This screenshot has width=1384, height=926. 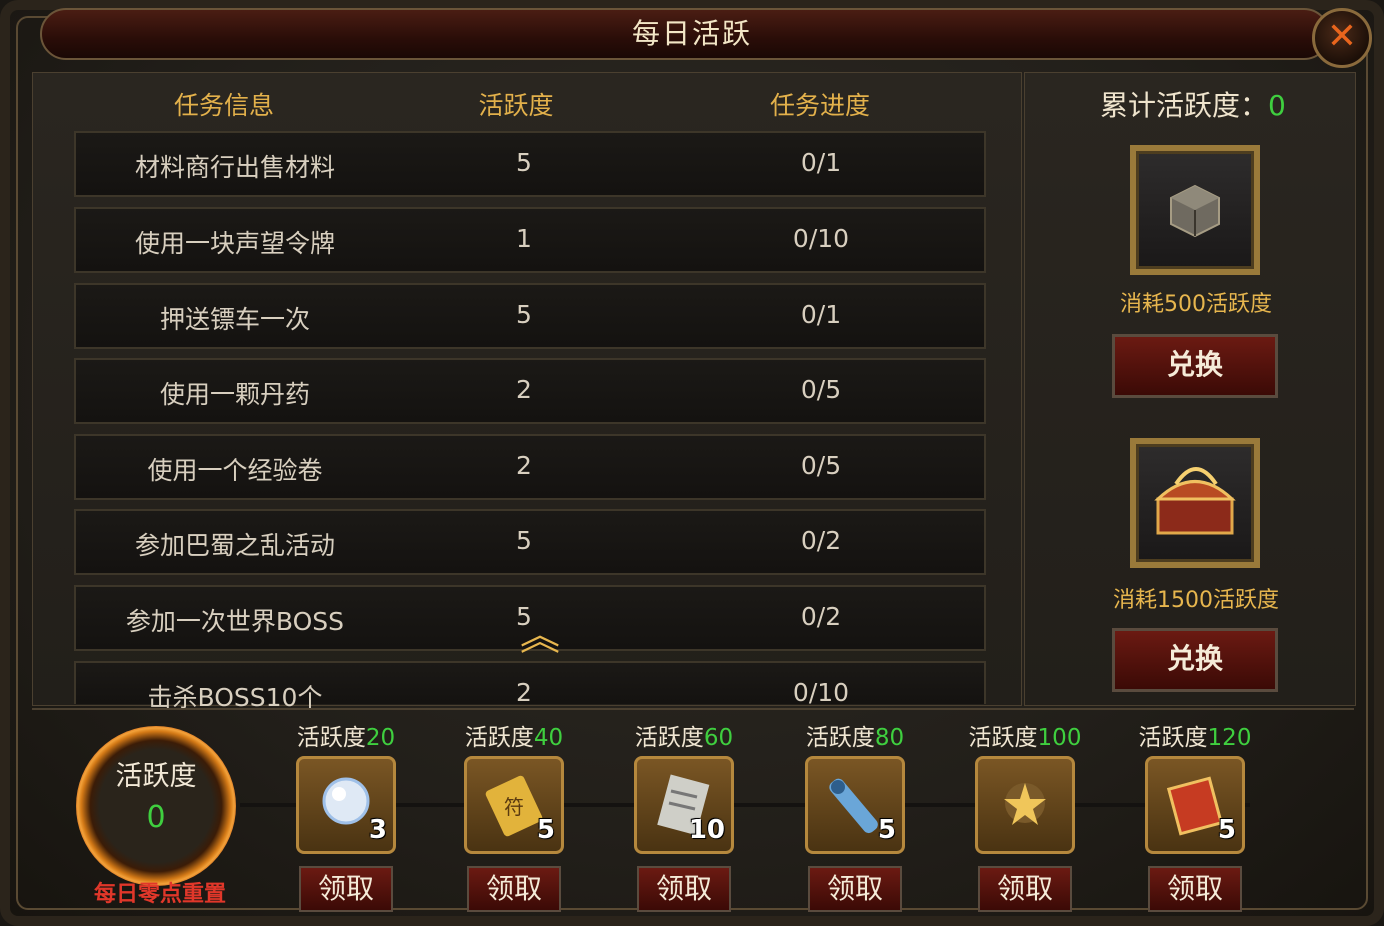 What do you see at coordinates (718, 738) in the screenshot?
I see `reward-threshold-value: 60` at bounding box center [718, 738].